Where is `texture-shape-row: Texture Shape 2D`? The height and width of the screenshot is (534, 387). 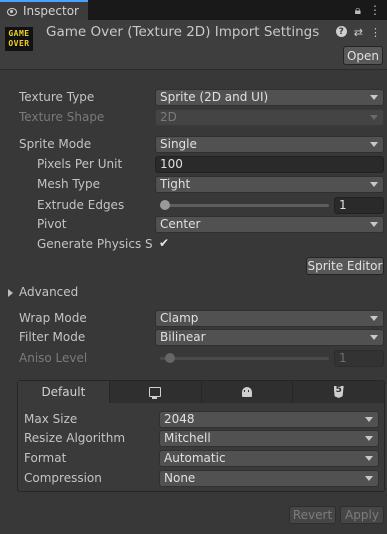
texture-shape-row: Texture Shape 2D is located at coordinates (193, 118).